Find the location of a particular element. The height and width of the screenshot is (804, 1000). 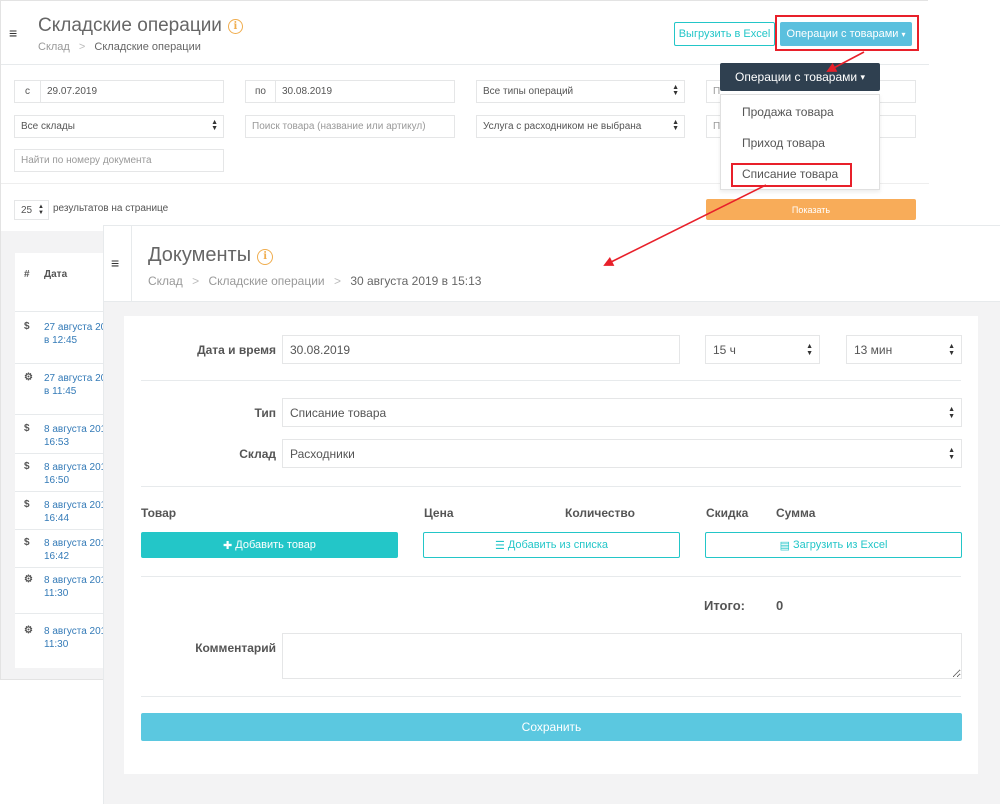

per-page-select: 25 ▲ ▼ is located at coordinates (31, 210).